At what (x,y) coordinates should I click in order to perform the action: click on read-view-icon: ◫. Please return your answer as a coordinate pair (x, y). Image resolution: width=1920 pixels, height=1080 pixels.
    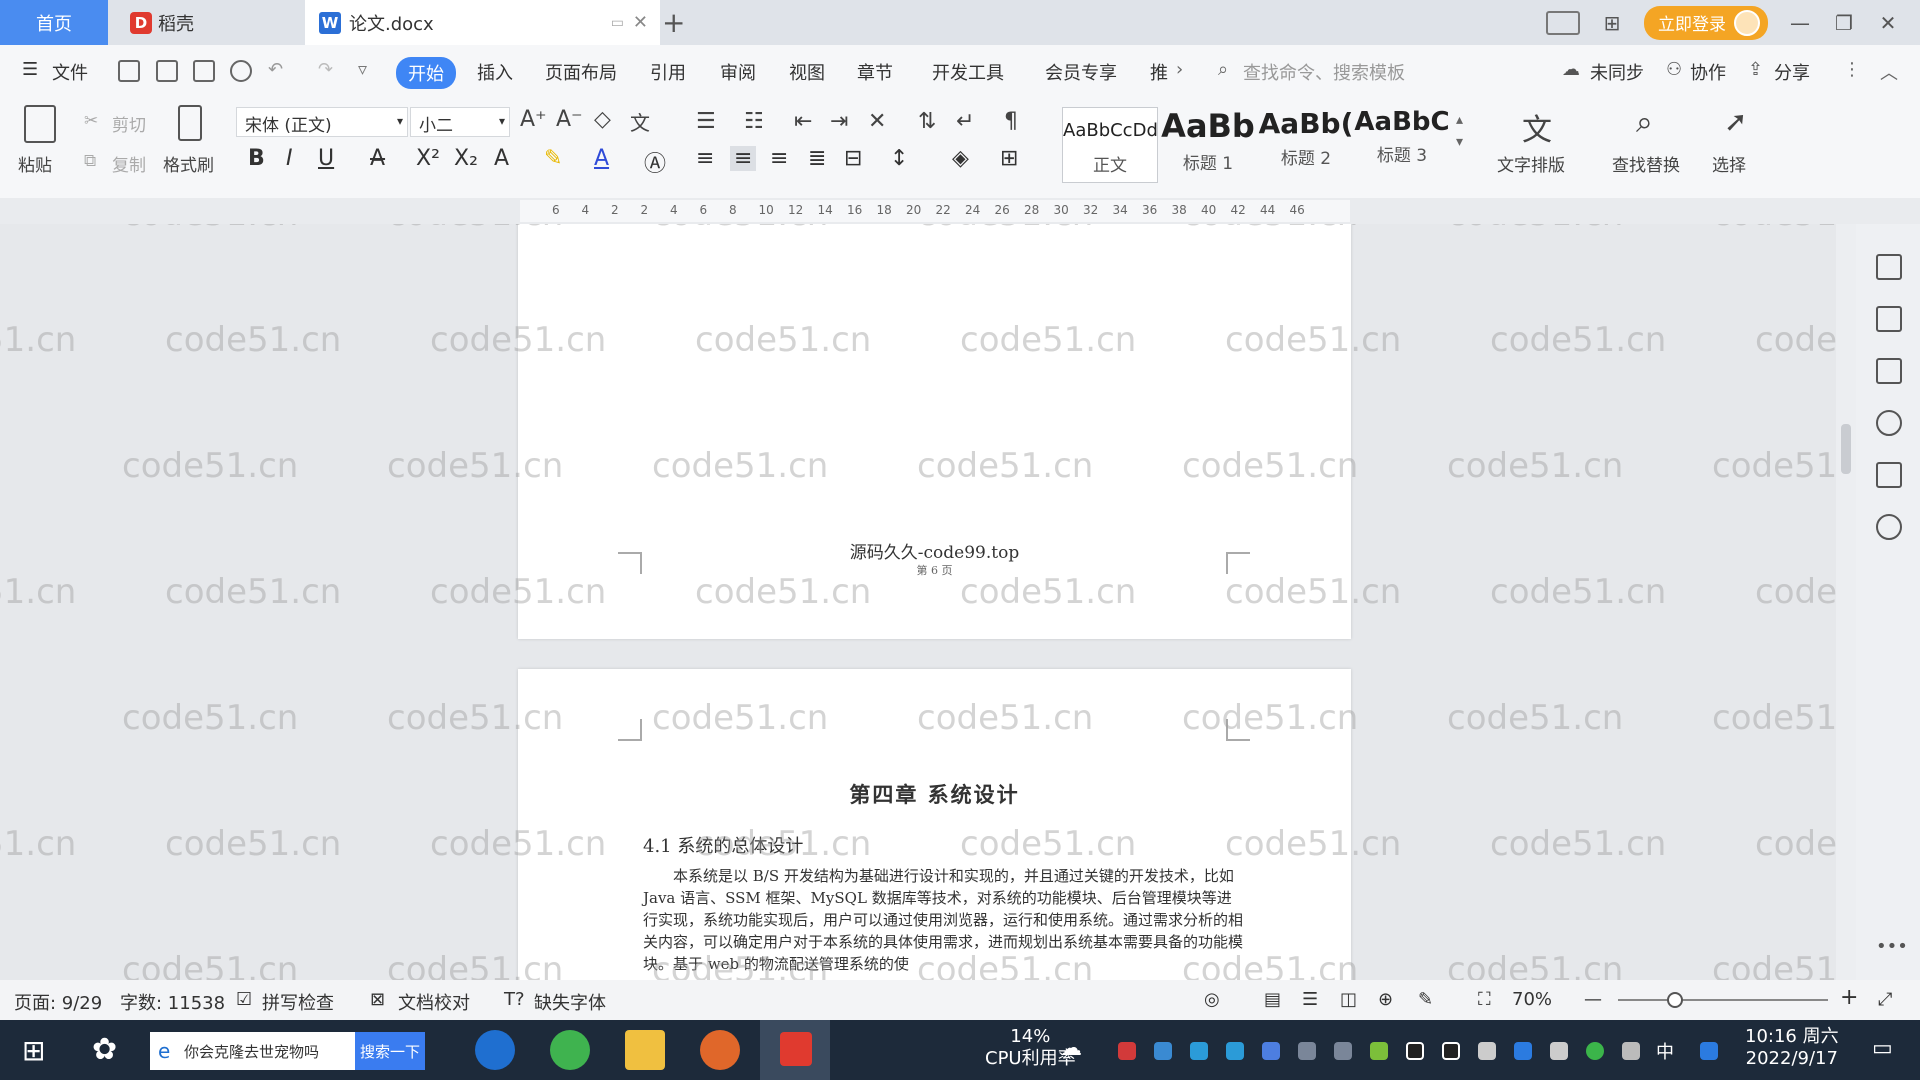
    Looking at the image, I should click on (1348, 999).